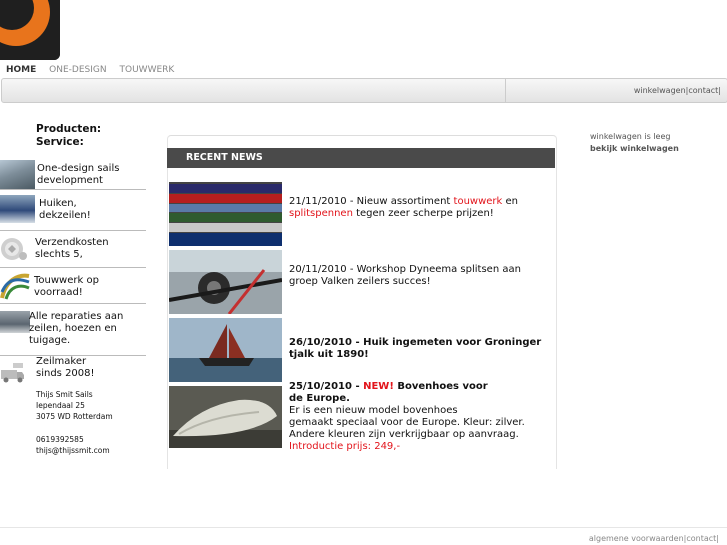 This screenshot has width=727, height=545. Describe the element at coordinates (59, 254) in the screenshot. I see `sidebar-item-label: slechts 5,` at that location.